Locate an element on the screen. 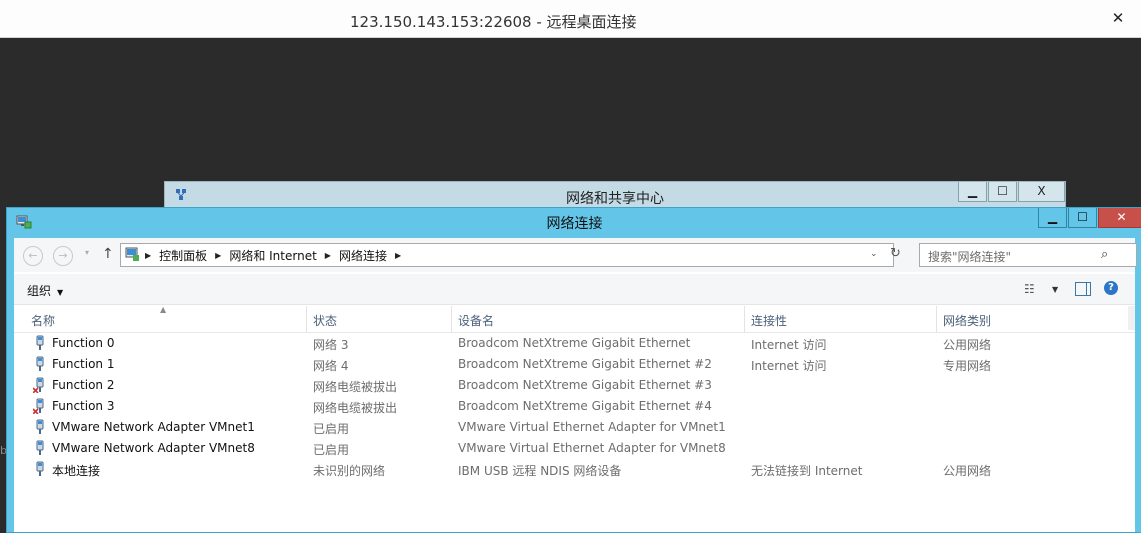 The width and height of the screenshot is (1141, 533). window-controls: ▁ ☐ ✕ is located at coordinates (1089, 218).